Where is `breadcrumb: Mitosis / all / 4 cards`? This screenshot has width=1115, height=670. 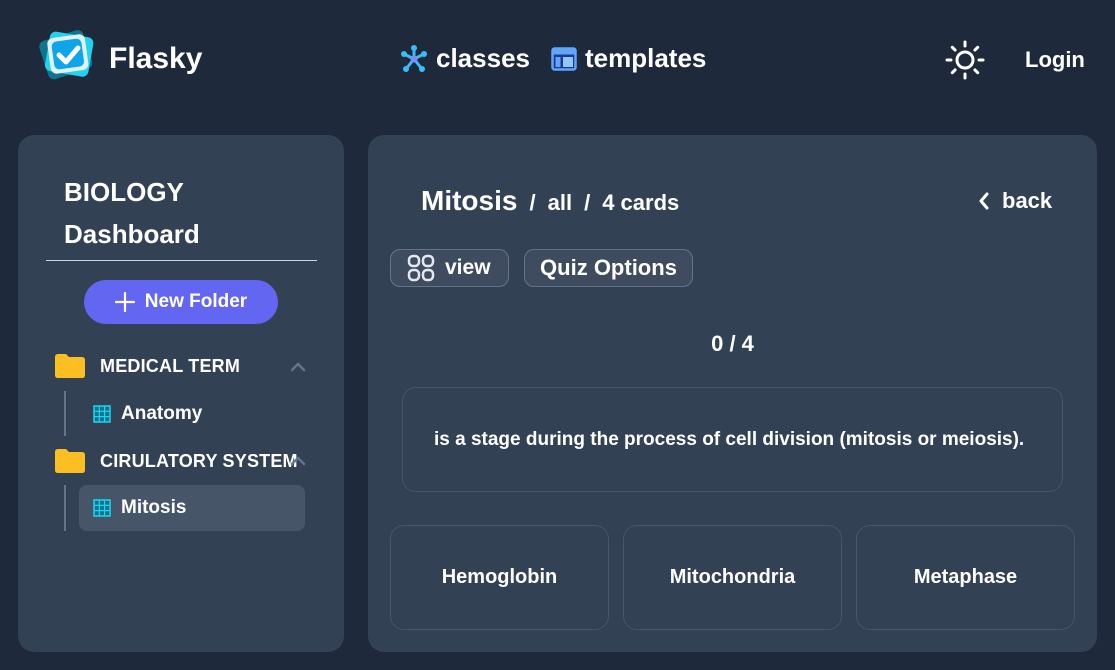 breadcrumb: Mitosis / all / 4 cards is located at coordinates (550, 201).